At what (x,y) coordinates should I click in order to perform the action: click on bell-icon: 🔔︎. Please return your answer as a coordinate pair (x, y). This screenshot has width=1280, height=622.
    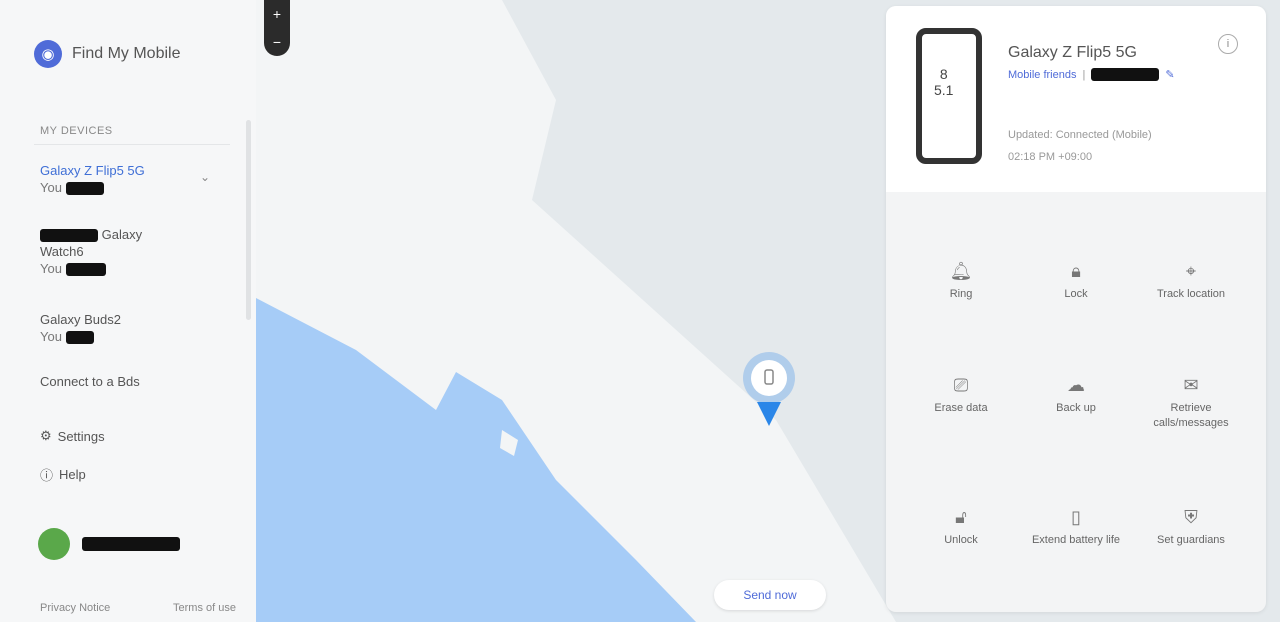
    Looking at the image, I should click on (961, 271).